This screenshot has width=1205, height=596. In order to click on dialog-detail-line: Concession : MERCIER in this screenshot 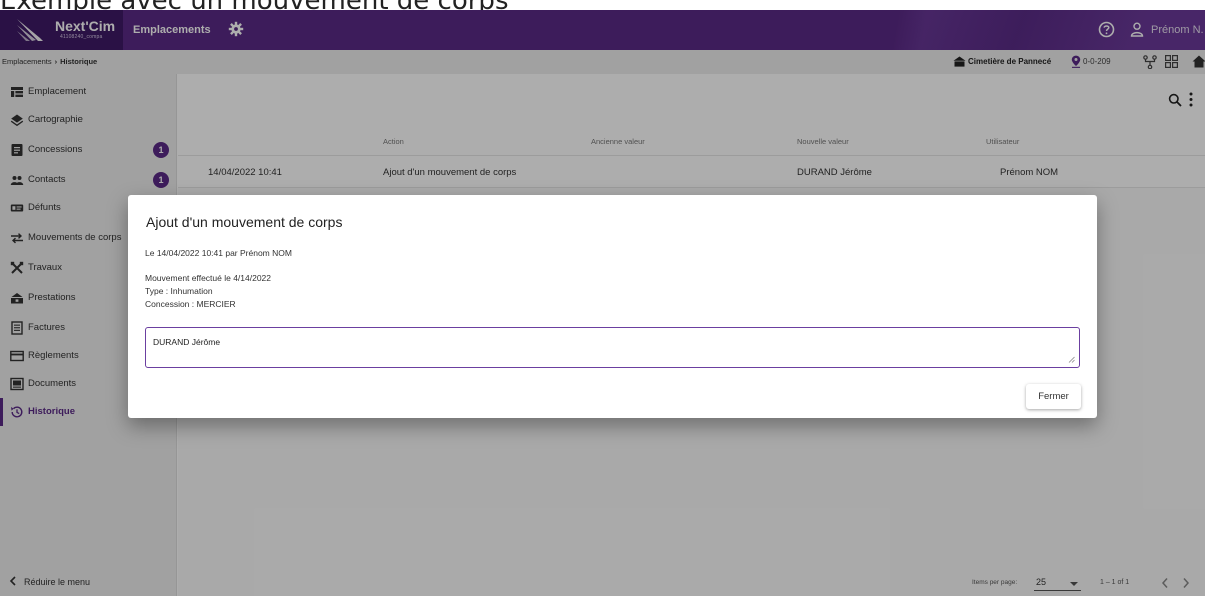, I will do `click(190, 304)`.